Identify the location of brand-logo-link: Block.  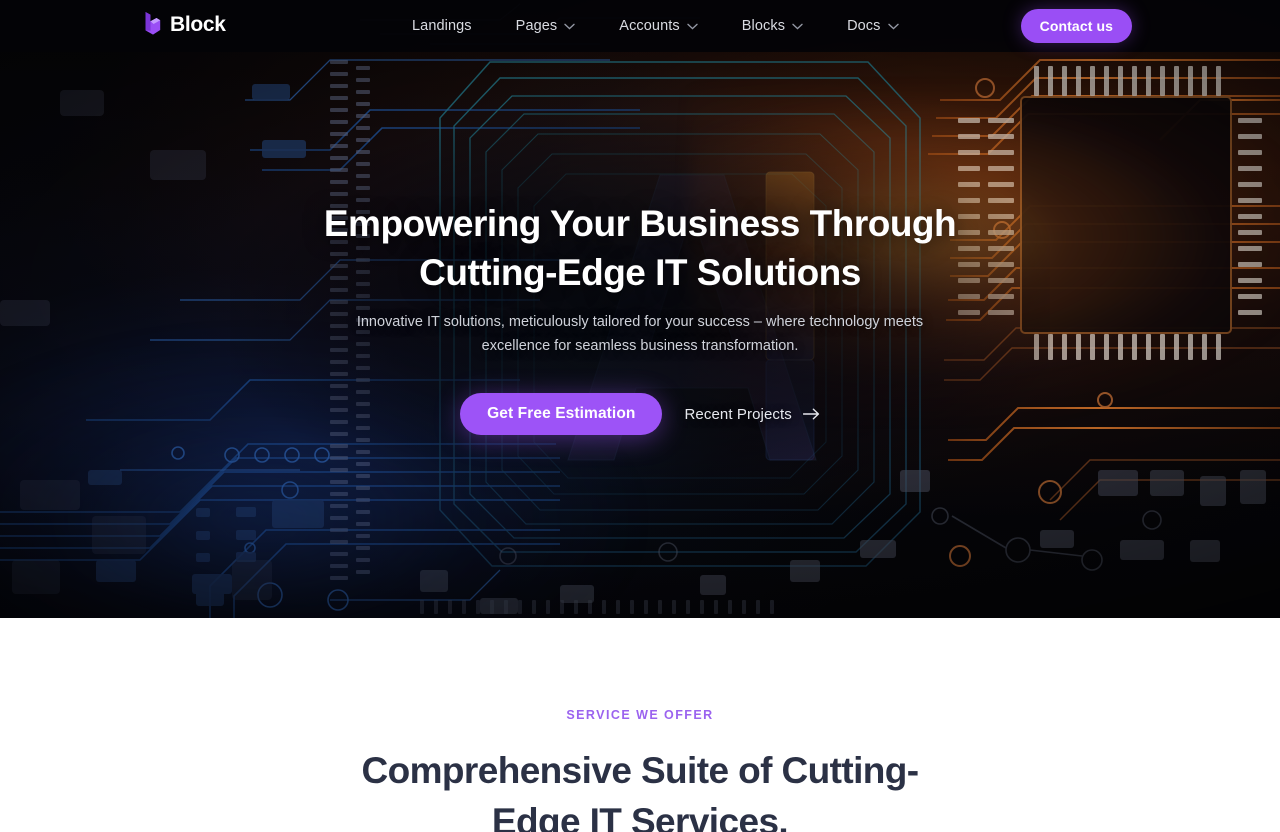
(185, 24).